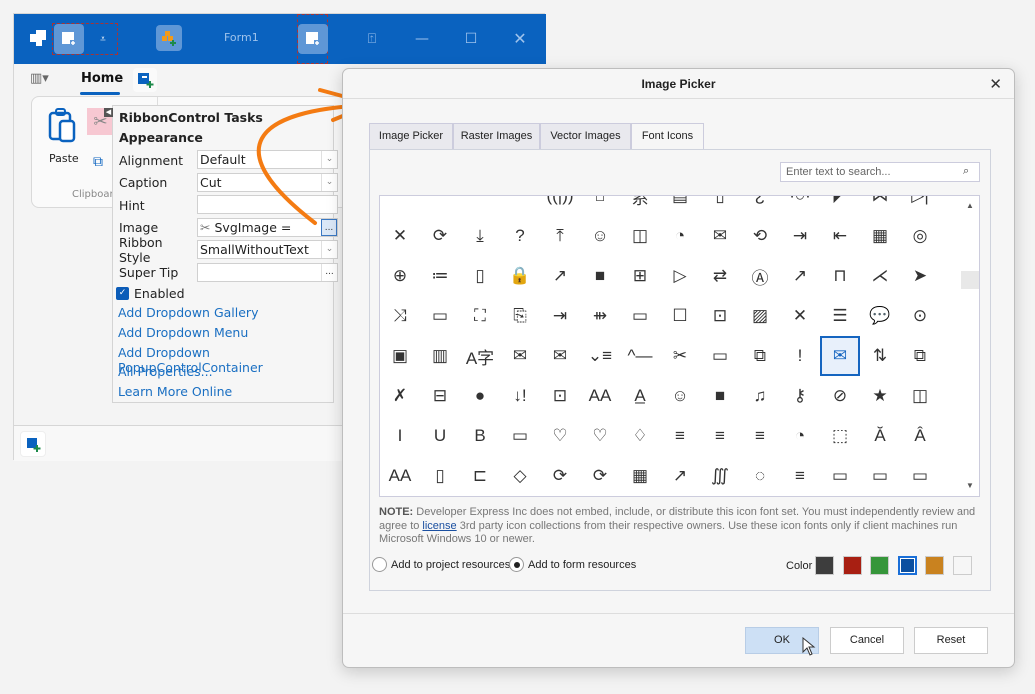 This screenshot has width=1035, height=694. I want to click on font-icon: ⊡, so click(560, 396).